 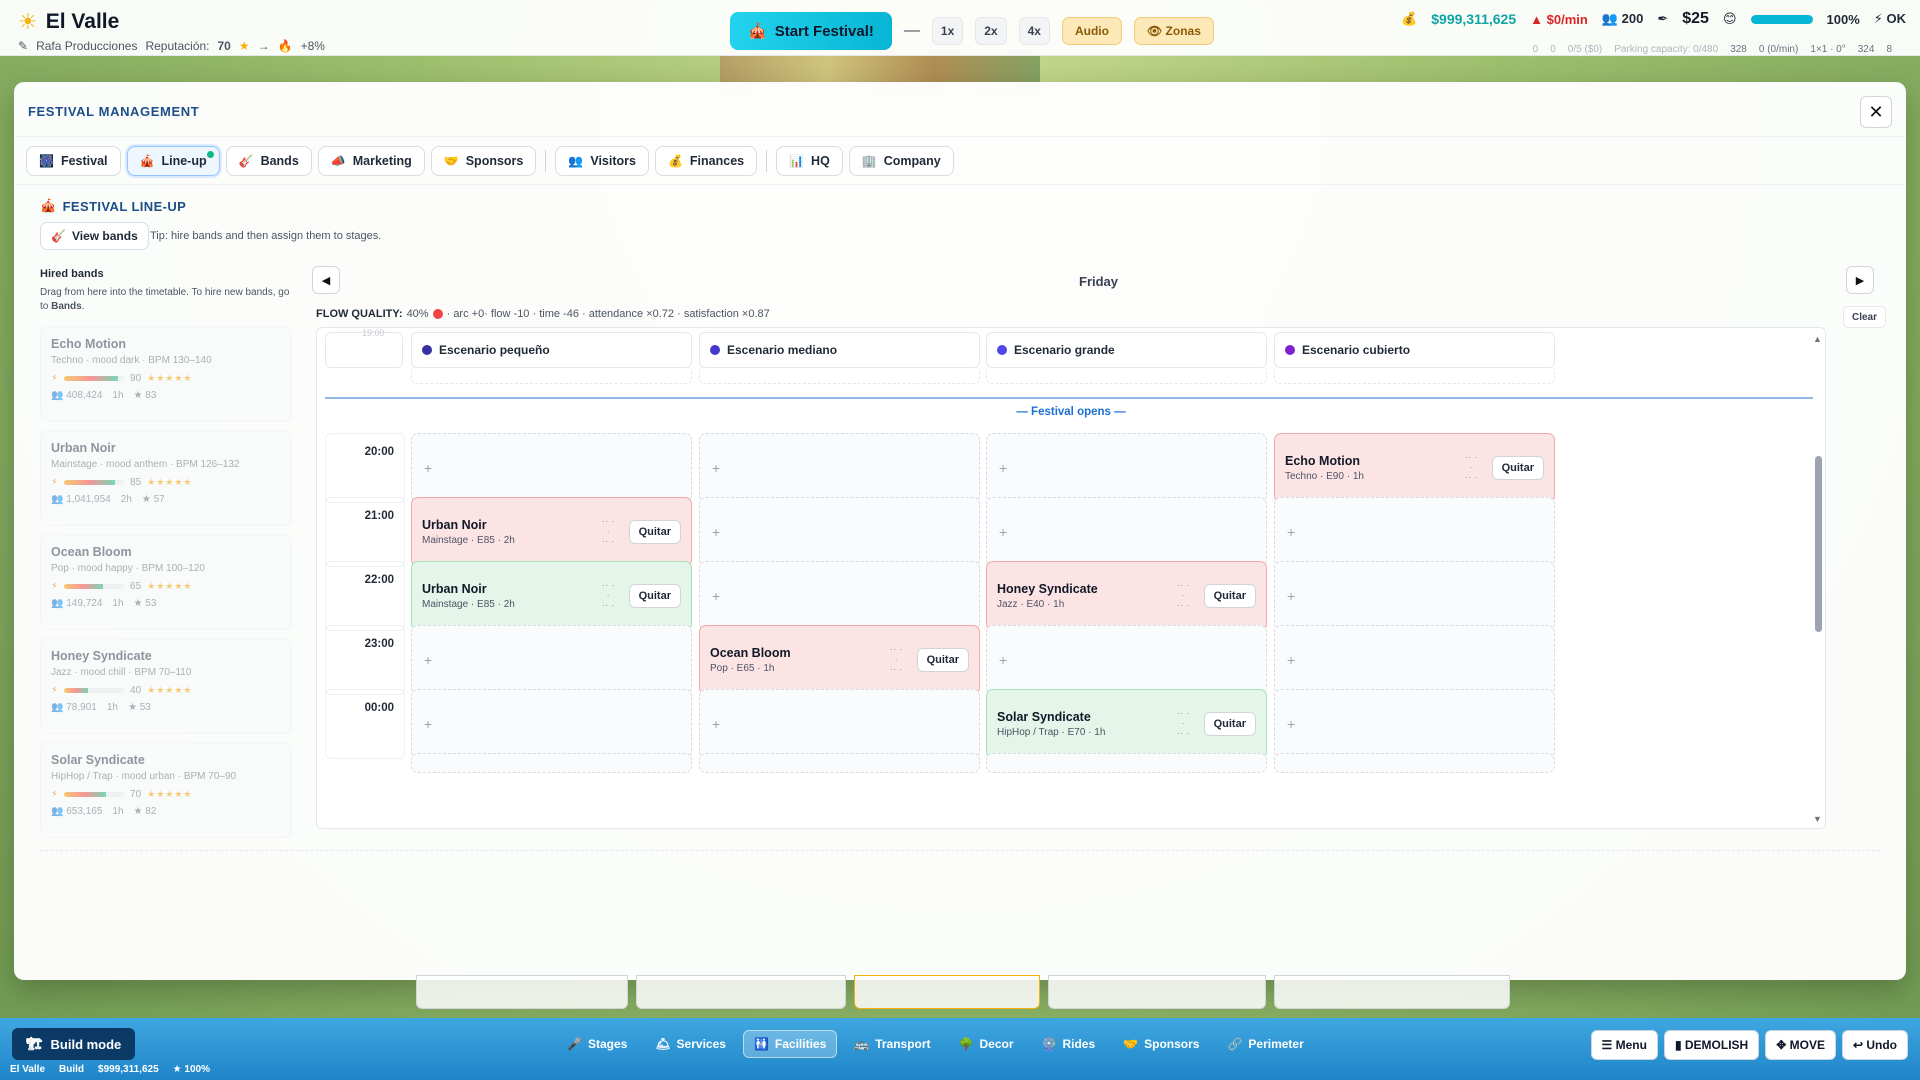 I want to click on scrollbar-thumb, so click(x=1818, y=544).